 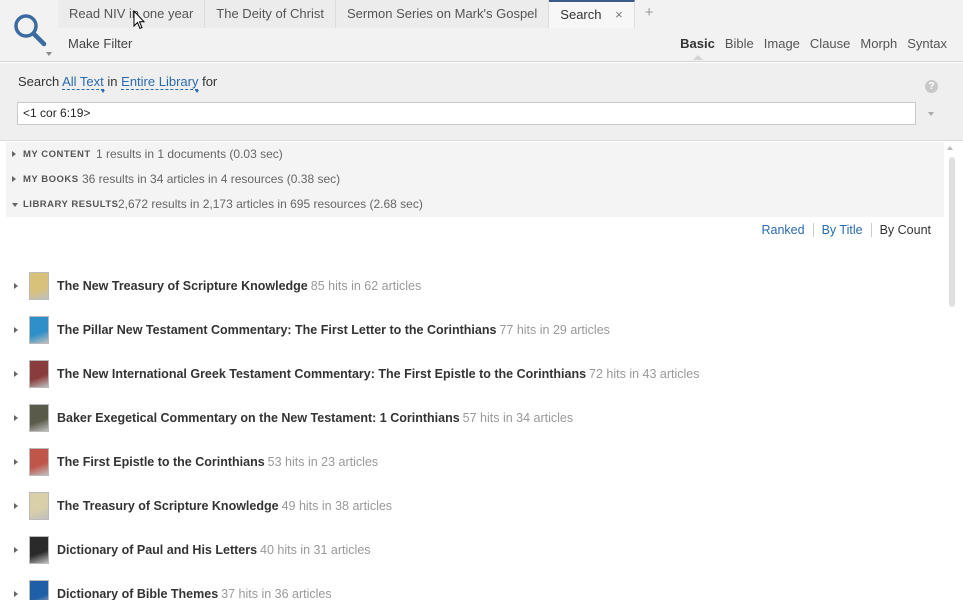 I want to click on hit-count: 57 hits in 34 articles, so click(x=518, y=418).